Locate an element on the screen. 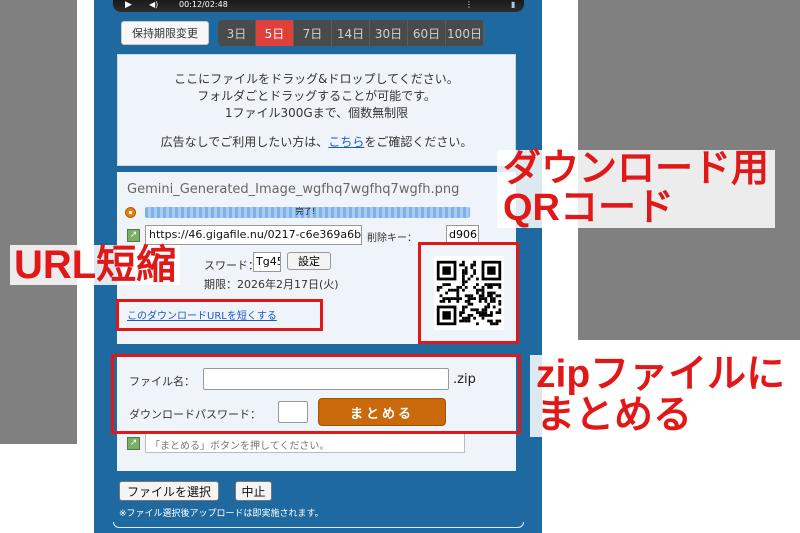 Image resolution: width=800 pixels, height=533 pixels. player-time: 00:12/02:48 is located at coordinates (203, 4).